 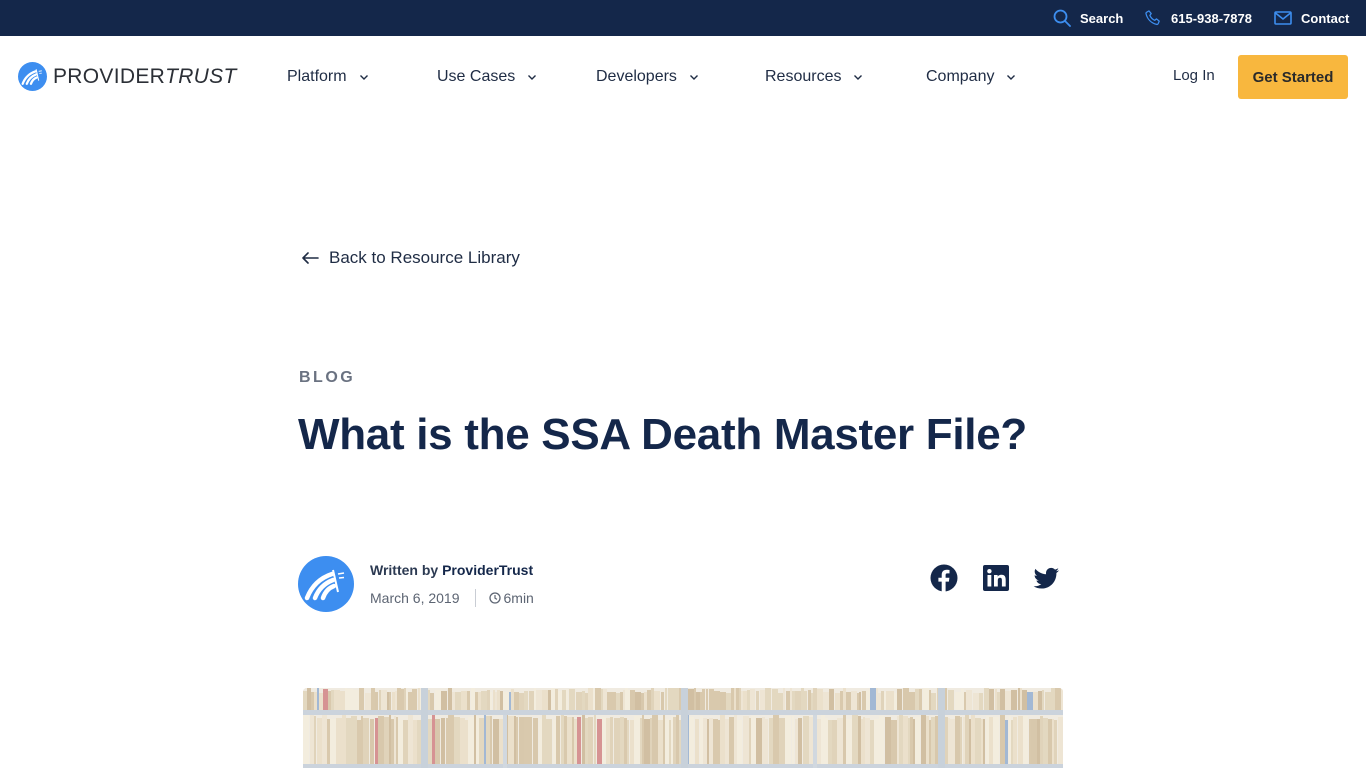 I want to click on search-label: Search, so click(x=1102, y=18).